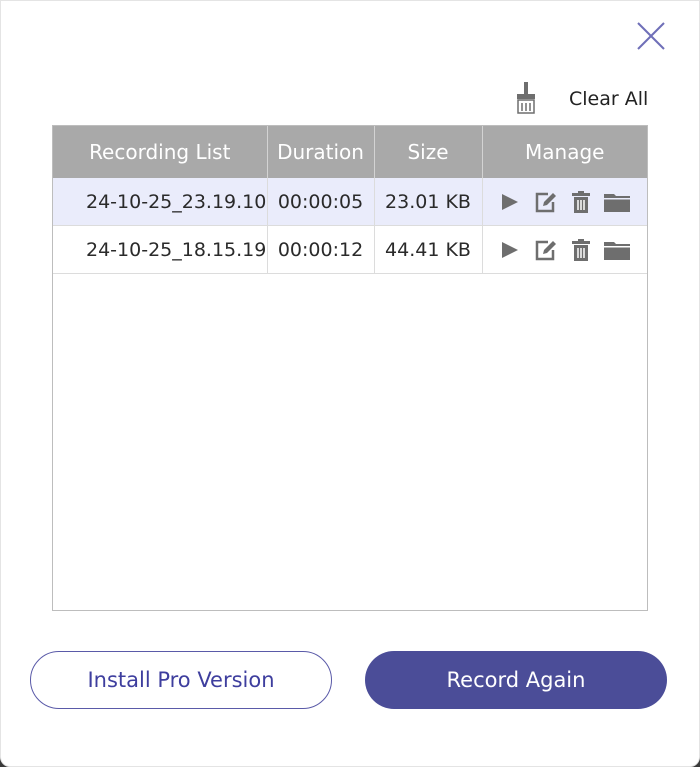  What do you see at coordinates (428, 152) in the screenshot?
I see `column-header-size: Size` at bounding box center [428, 152].